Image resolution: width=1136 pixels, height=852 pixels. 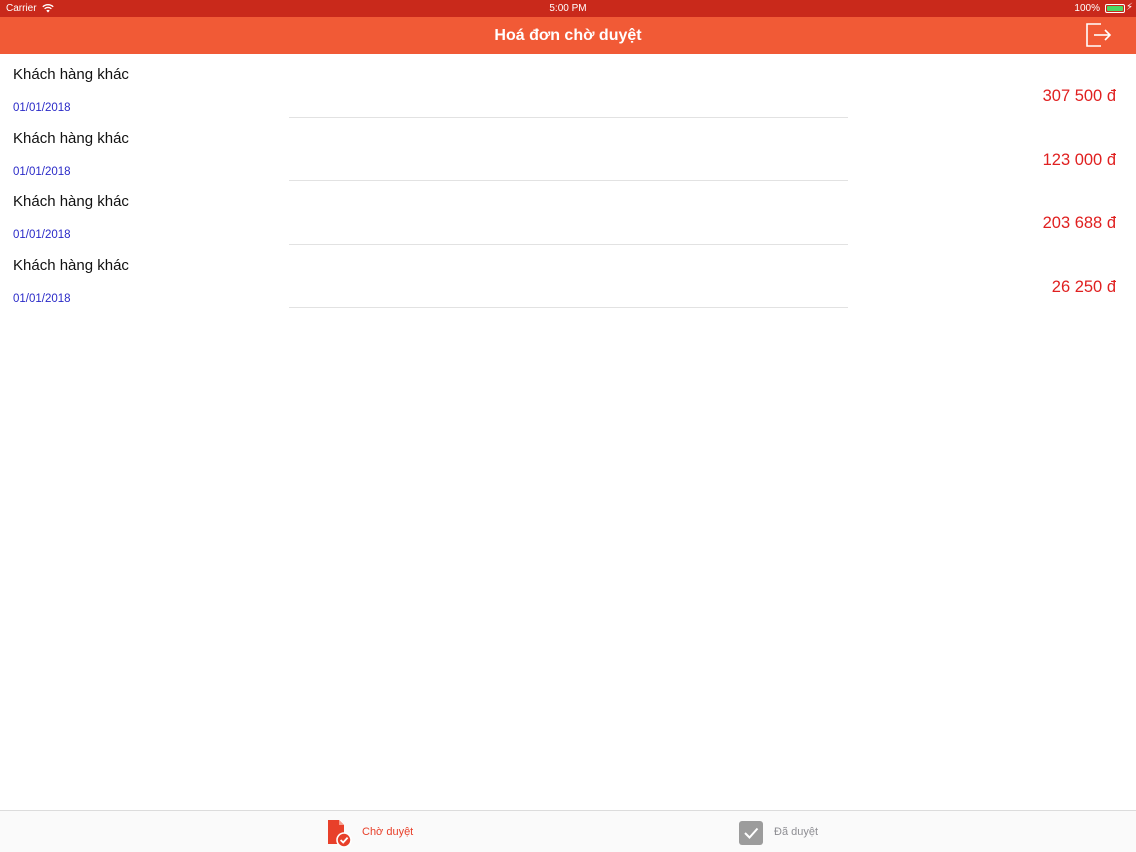 I want to click on invoice-amount: 26 250 đ, so click(x=1083, y=286).